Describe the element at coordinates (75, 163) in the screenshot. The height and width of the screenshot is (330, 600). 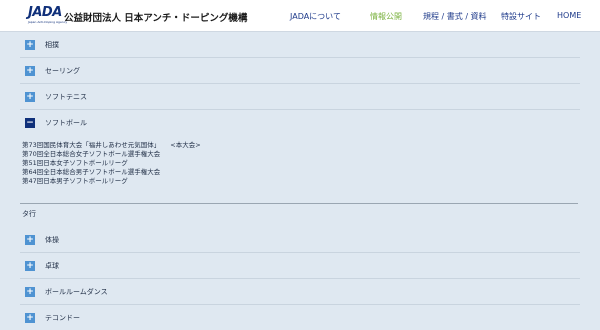
I see `event-name: 第51回日本女子ソフトボールリーグ` at that location.